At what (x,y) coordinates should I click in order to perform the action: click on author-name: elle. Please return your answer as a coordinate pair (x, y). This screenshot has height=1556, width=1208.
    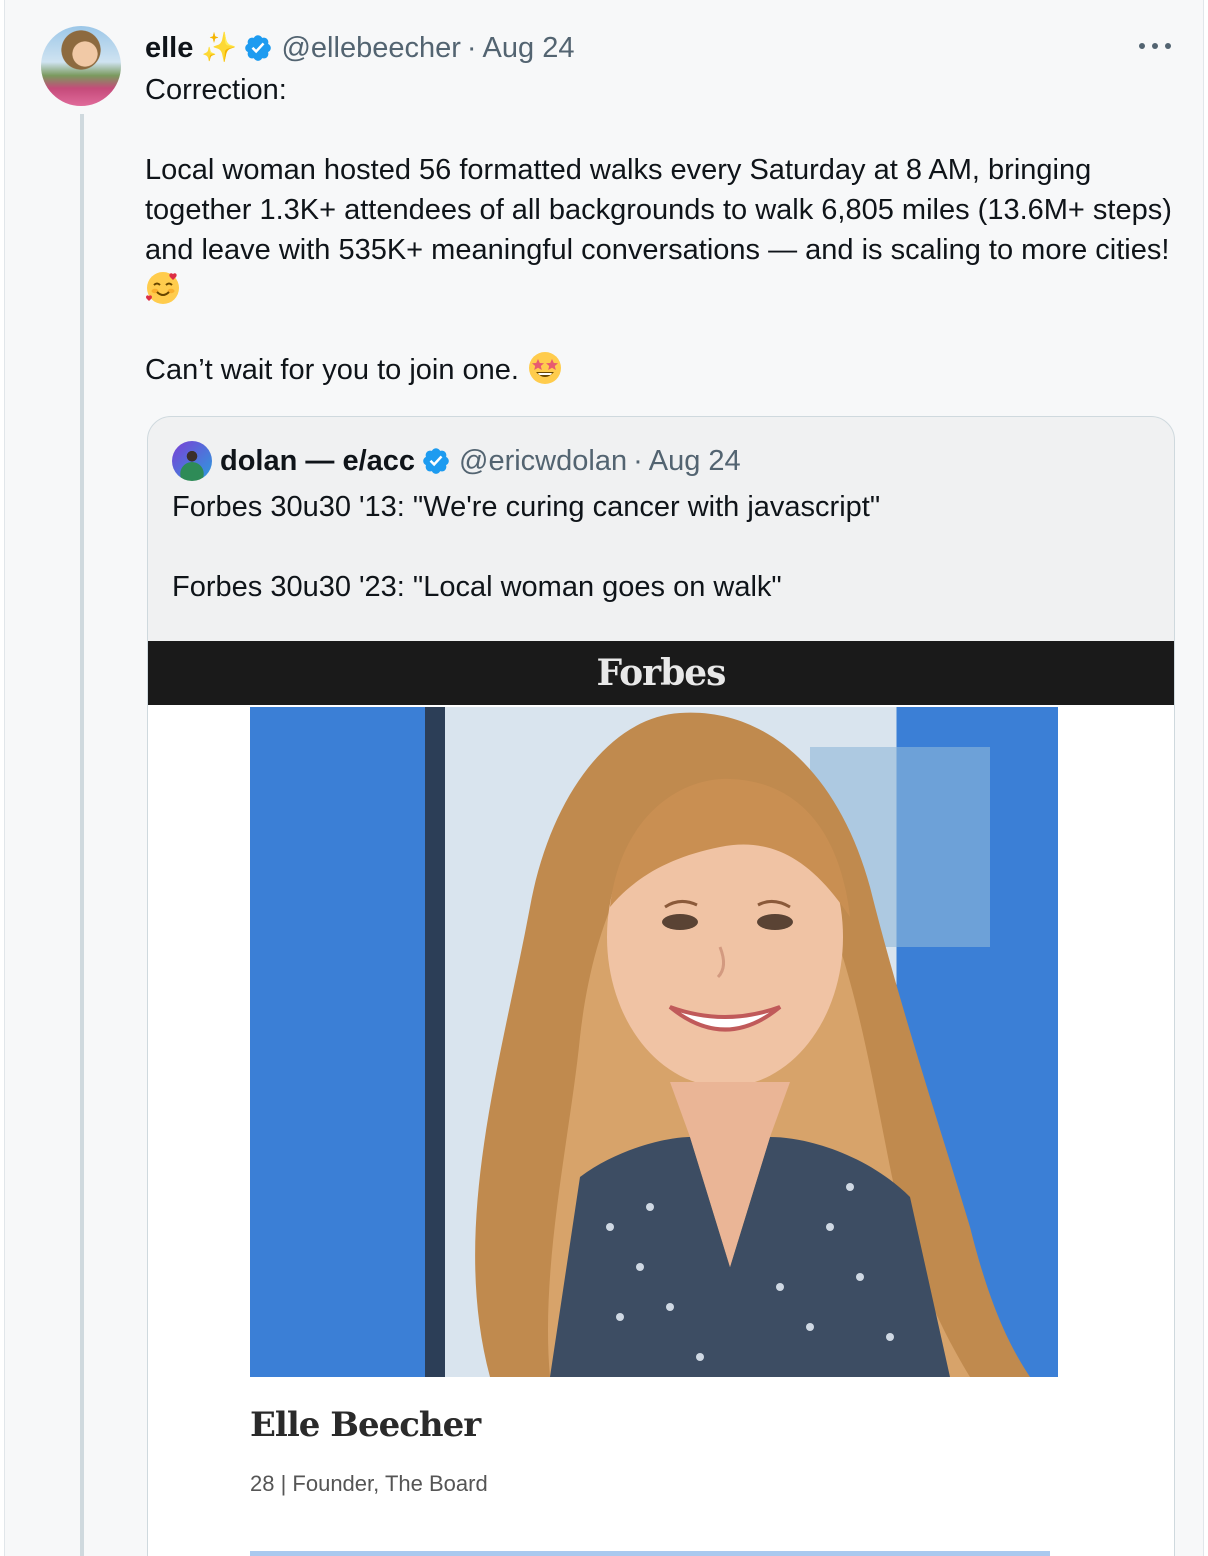
    Looking at the image, I should click on (169, 48).